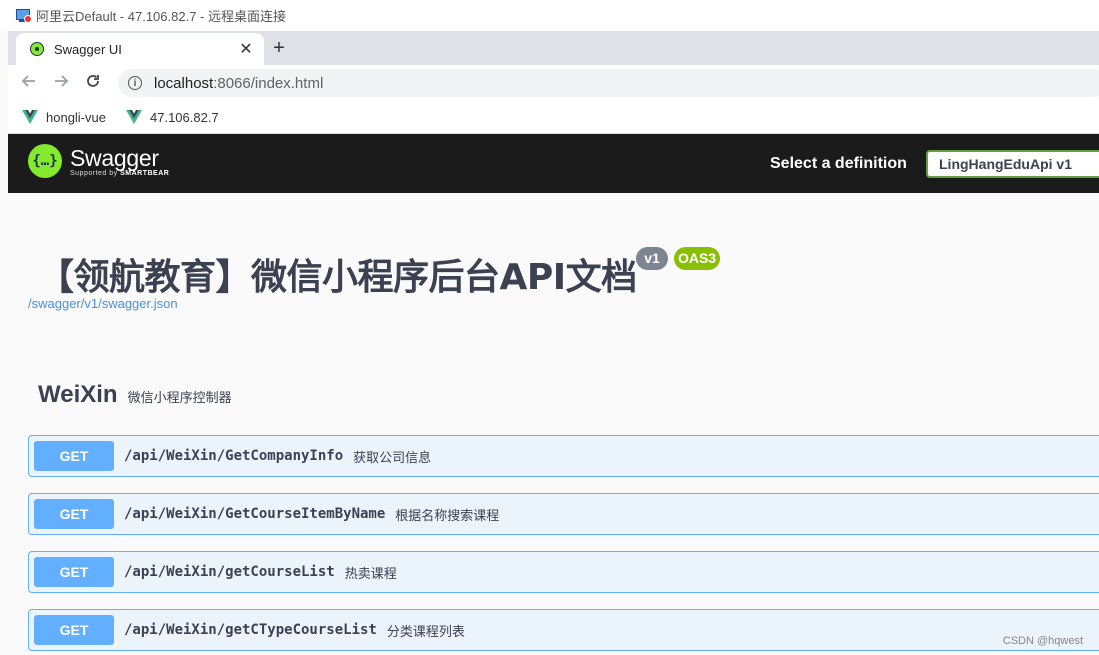  What do you see at coordinates (652, 258) in the screenshot?
I see `version-badge: v1` at bounding box center [652, 258].